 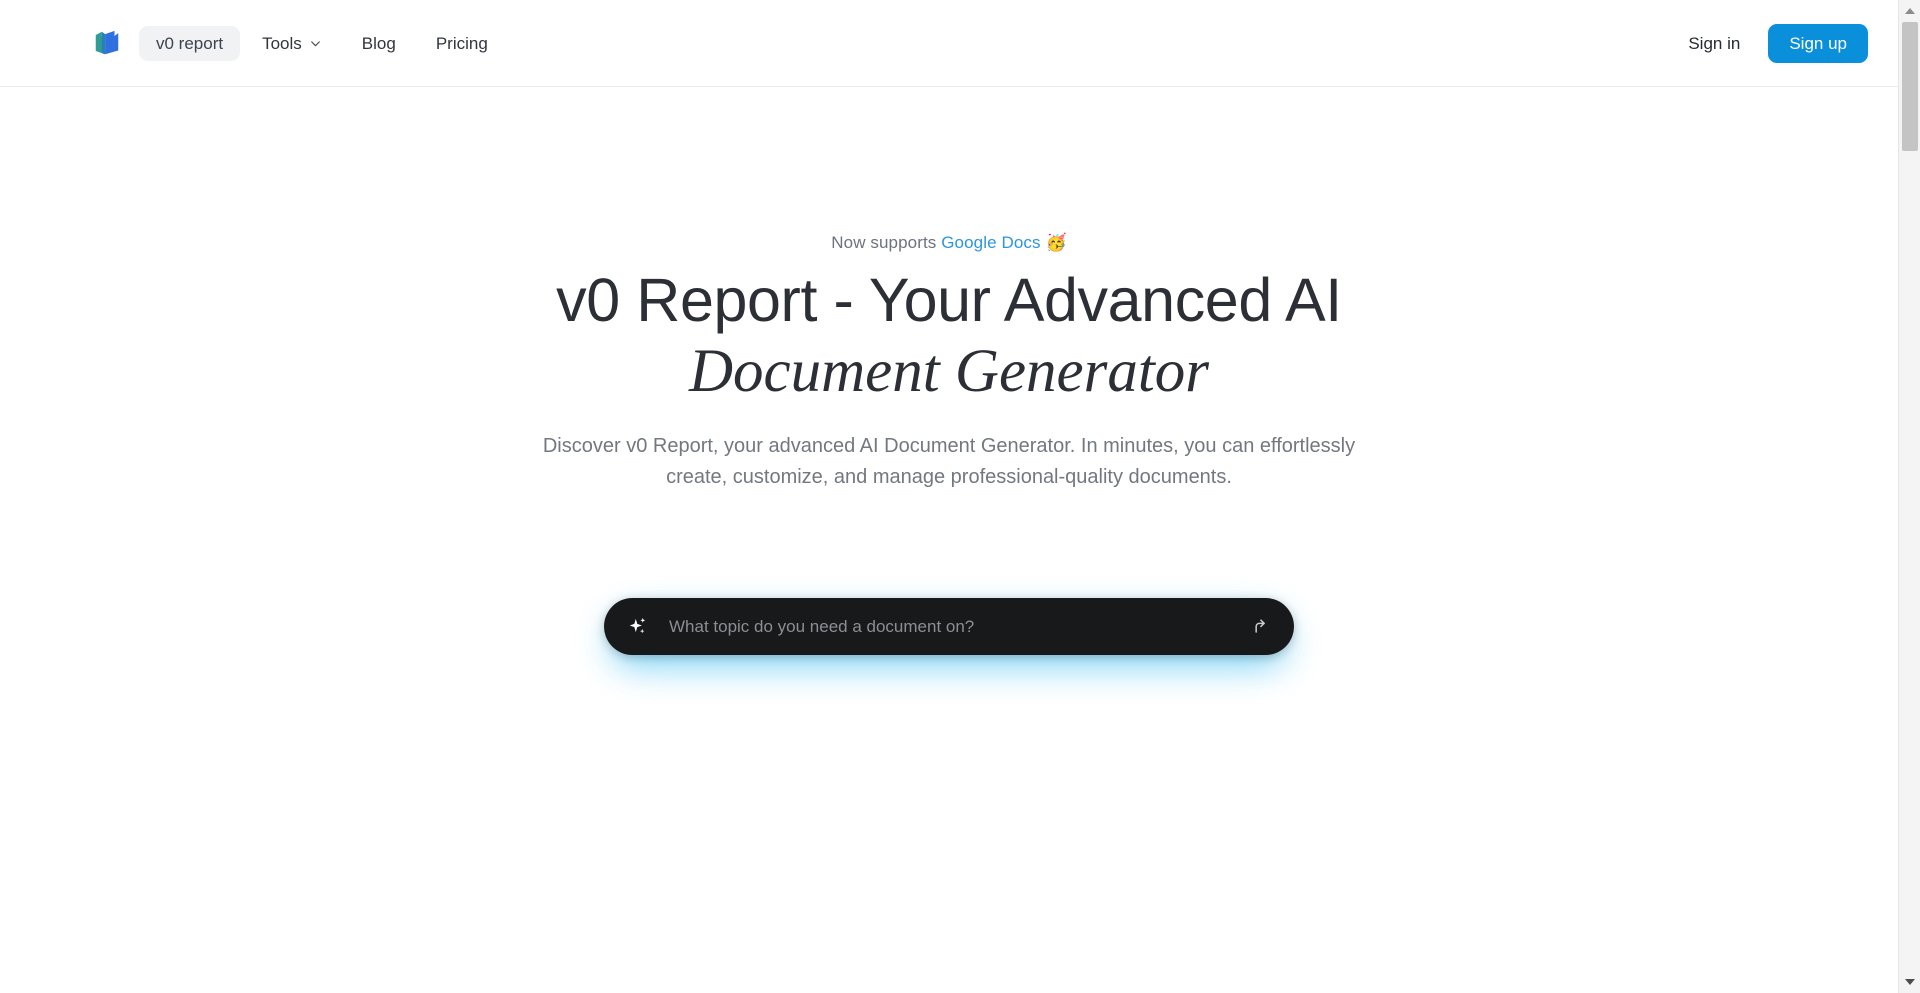 What do you see at coordinates (462, 43) in the screenshot?
I see `nav-item-pricing: Pricing` at bounding box center [462, 43].